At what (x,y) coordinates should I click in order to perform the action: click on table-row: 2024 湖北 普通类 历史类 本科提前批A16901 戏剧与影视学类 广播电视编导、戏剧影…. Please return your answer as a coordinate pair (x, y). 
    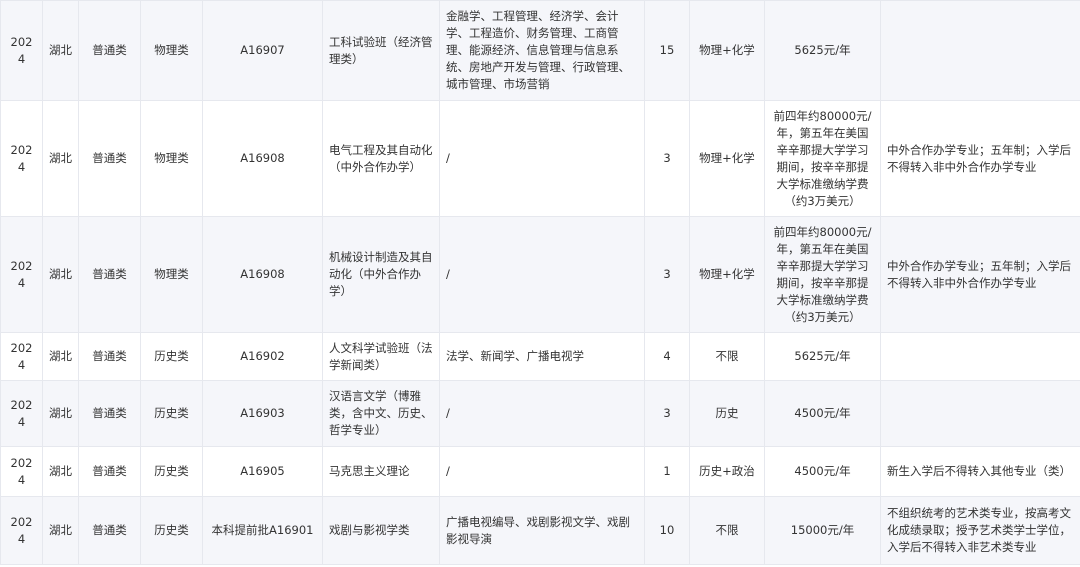
    Looking at the image, I should click on (540, 530).